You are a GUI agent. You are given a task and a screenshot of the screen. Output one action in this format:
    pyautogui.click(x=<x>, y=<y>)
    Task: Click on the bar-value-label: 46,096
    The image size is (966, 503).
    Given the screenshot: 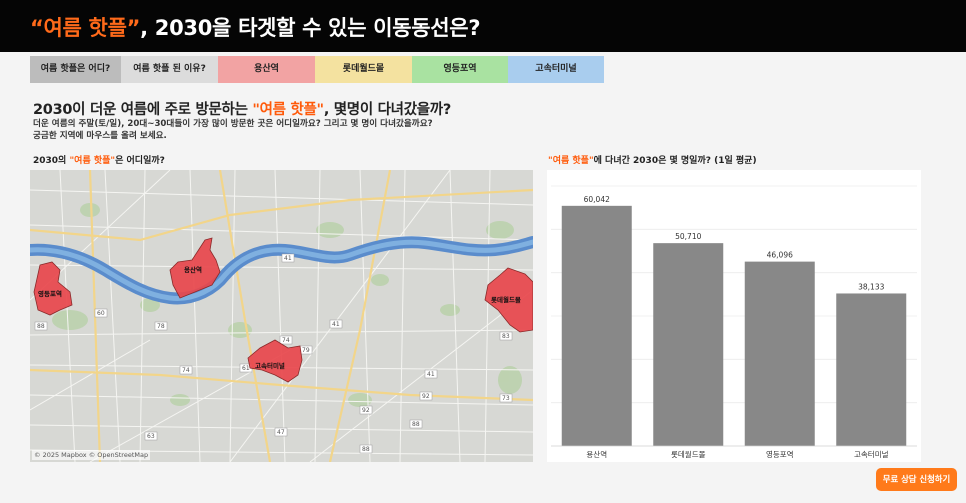 What is the action you would take?
    pyautogui.click(x=780, y=255)
    